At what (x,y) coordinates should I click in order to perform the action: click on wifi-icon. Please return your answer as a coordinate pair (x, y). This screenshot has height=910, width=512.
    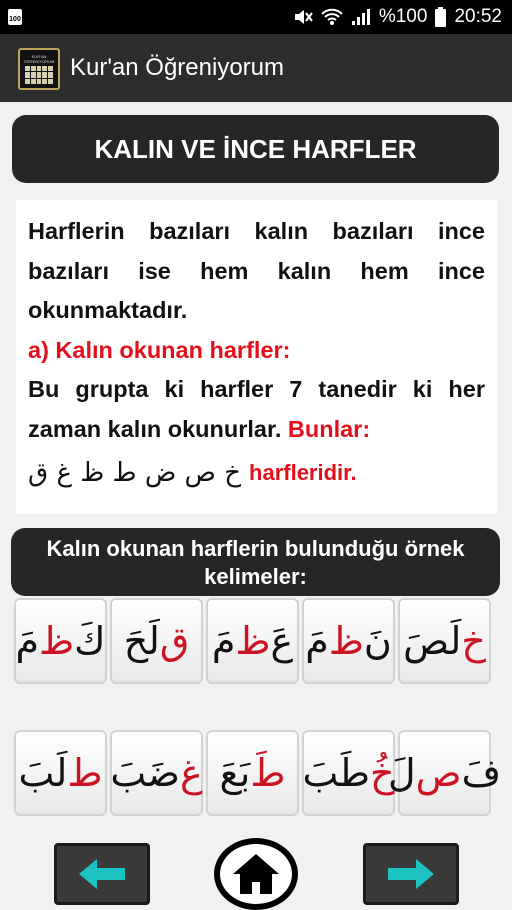
    Looking at the image, I should click on (332, 16).